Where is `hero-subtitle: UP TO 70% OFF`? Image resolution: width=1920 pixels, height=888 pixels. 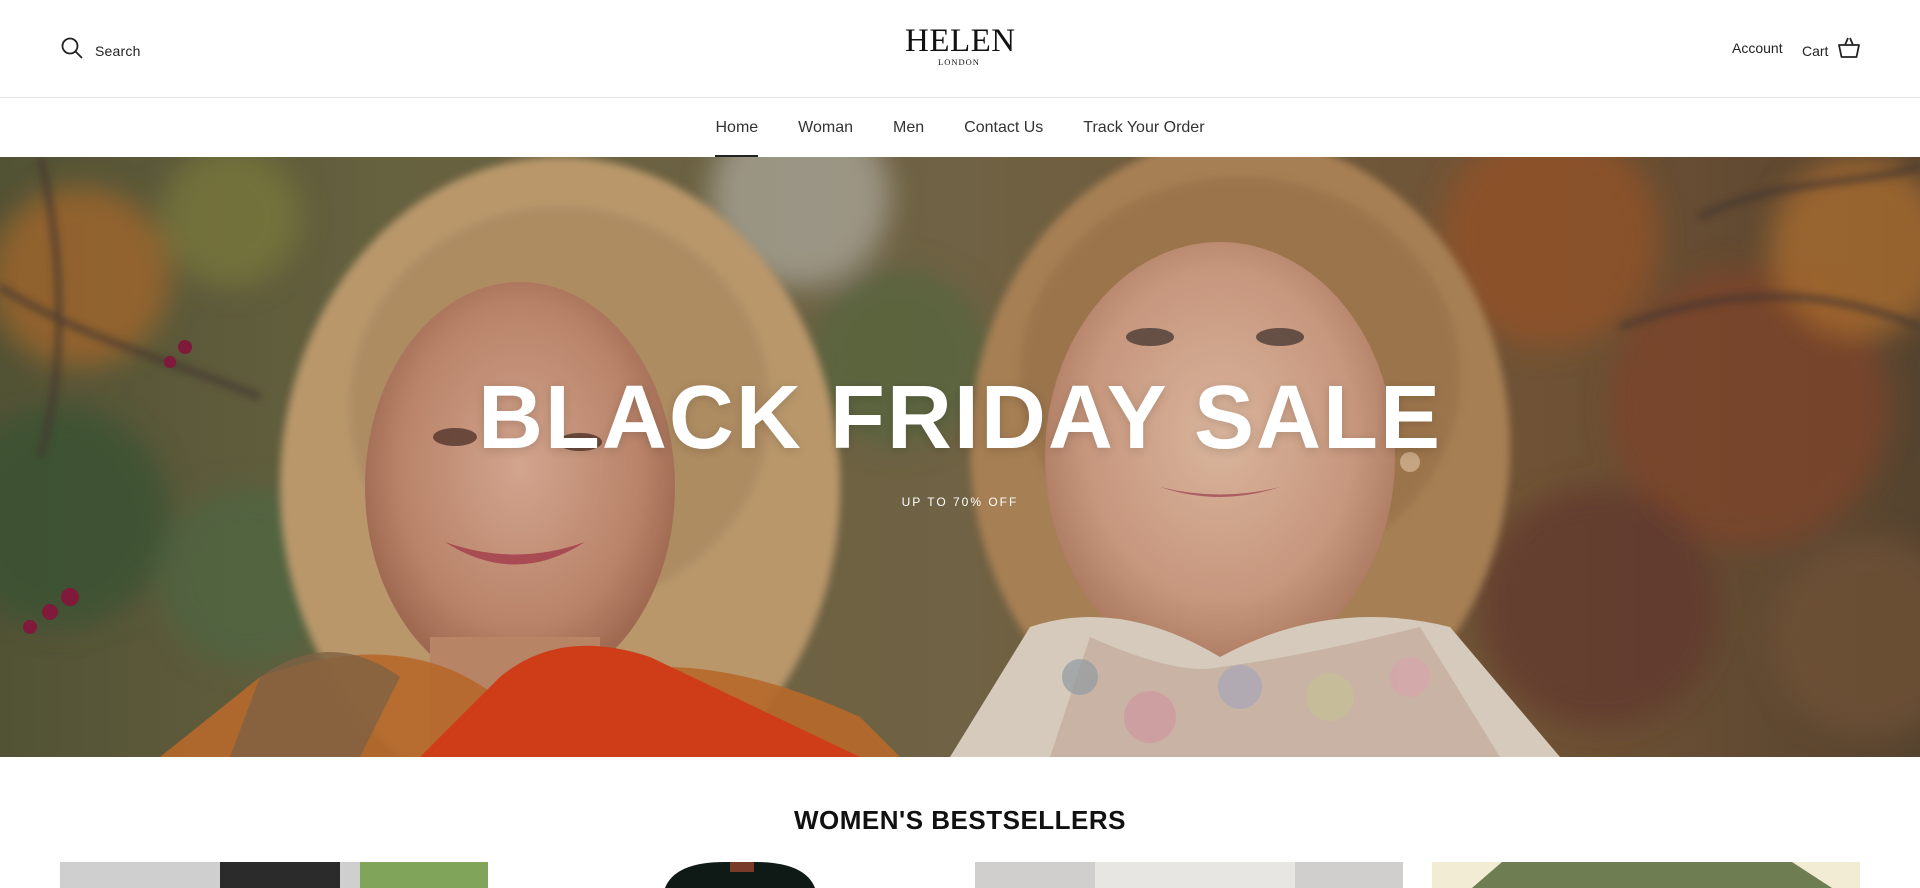
hero-subtitle: UP TO 70% OFF is located at coordinates (960, 502).